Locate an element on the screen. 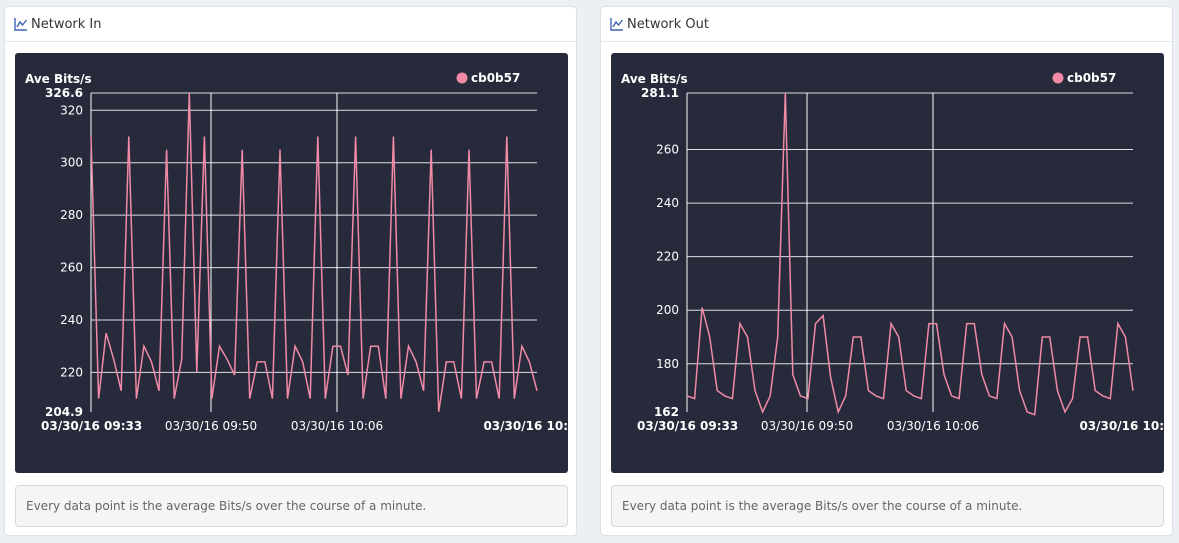 This screenshot has width=1179, height=543. y-tick-label: 320 is located at coordinates (71, 110).